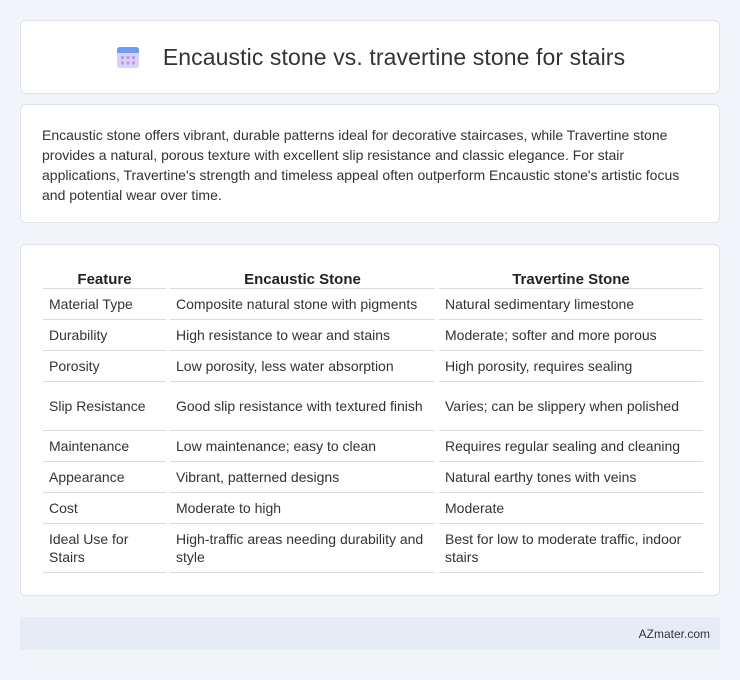 Image resolution: width=740 pixels, height=680 pixels. I want to click on travertine-cell: Moderate; softer and more porous, so click(571, 335).